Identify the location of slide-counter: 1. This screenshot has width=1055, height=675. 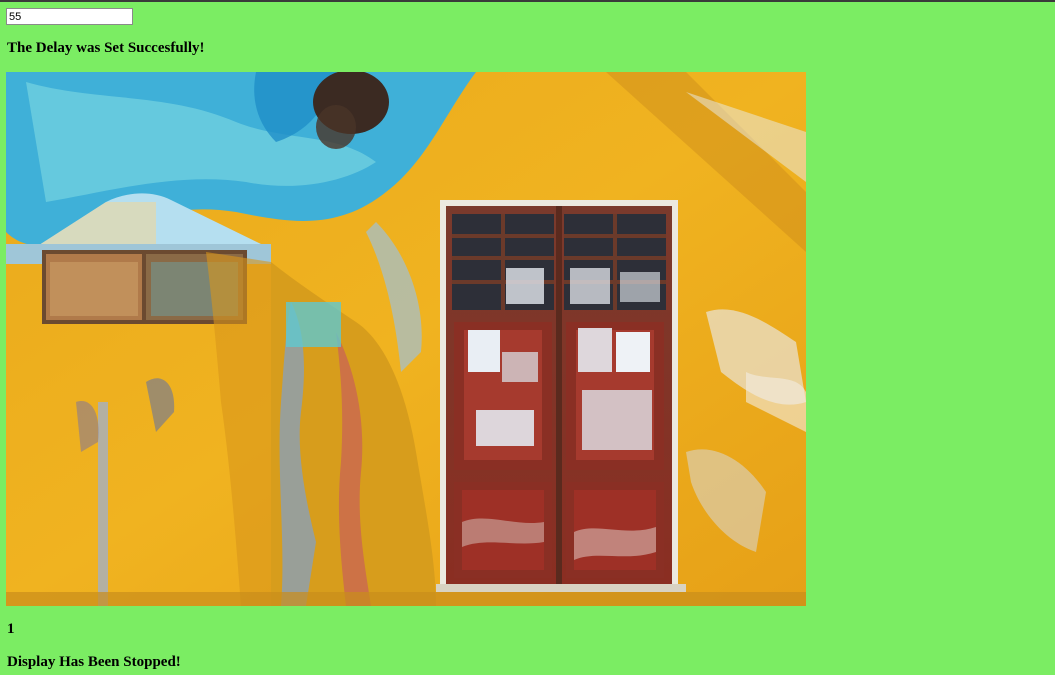
(11, 629).